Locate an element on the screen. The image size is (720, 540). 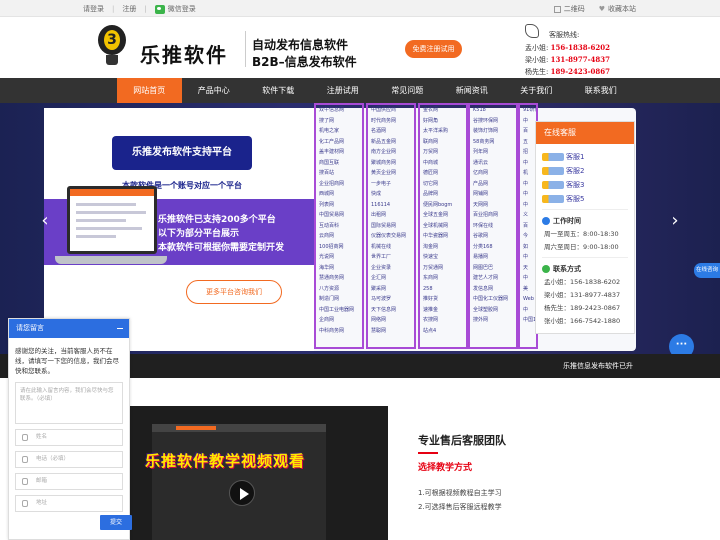
qrcode-label: 二维码 is located at coordinates (574, 9).